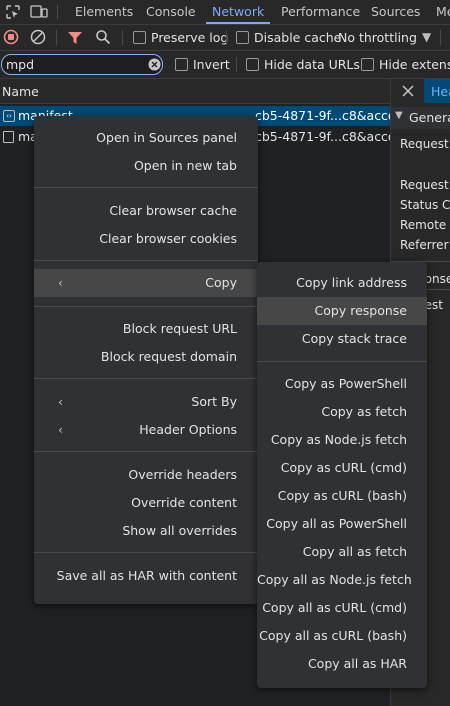  I want to click on menu-item-block-domain: Block request domain, so click(135, 357).